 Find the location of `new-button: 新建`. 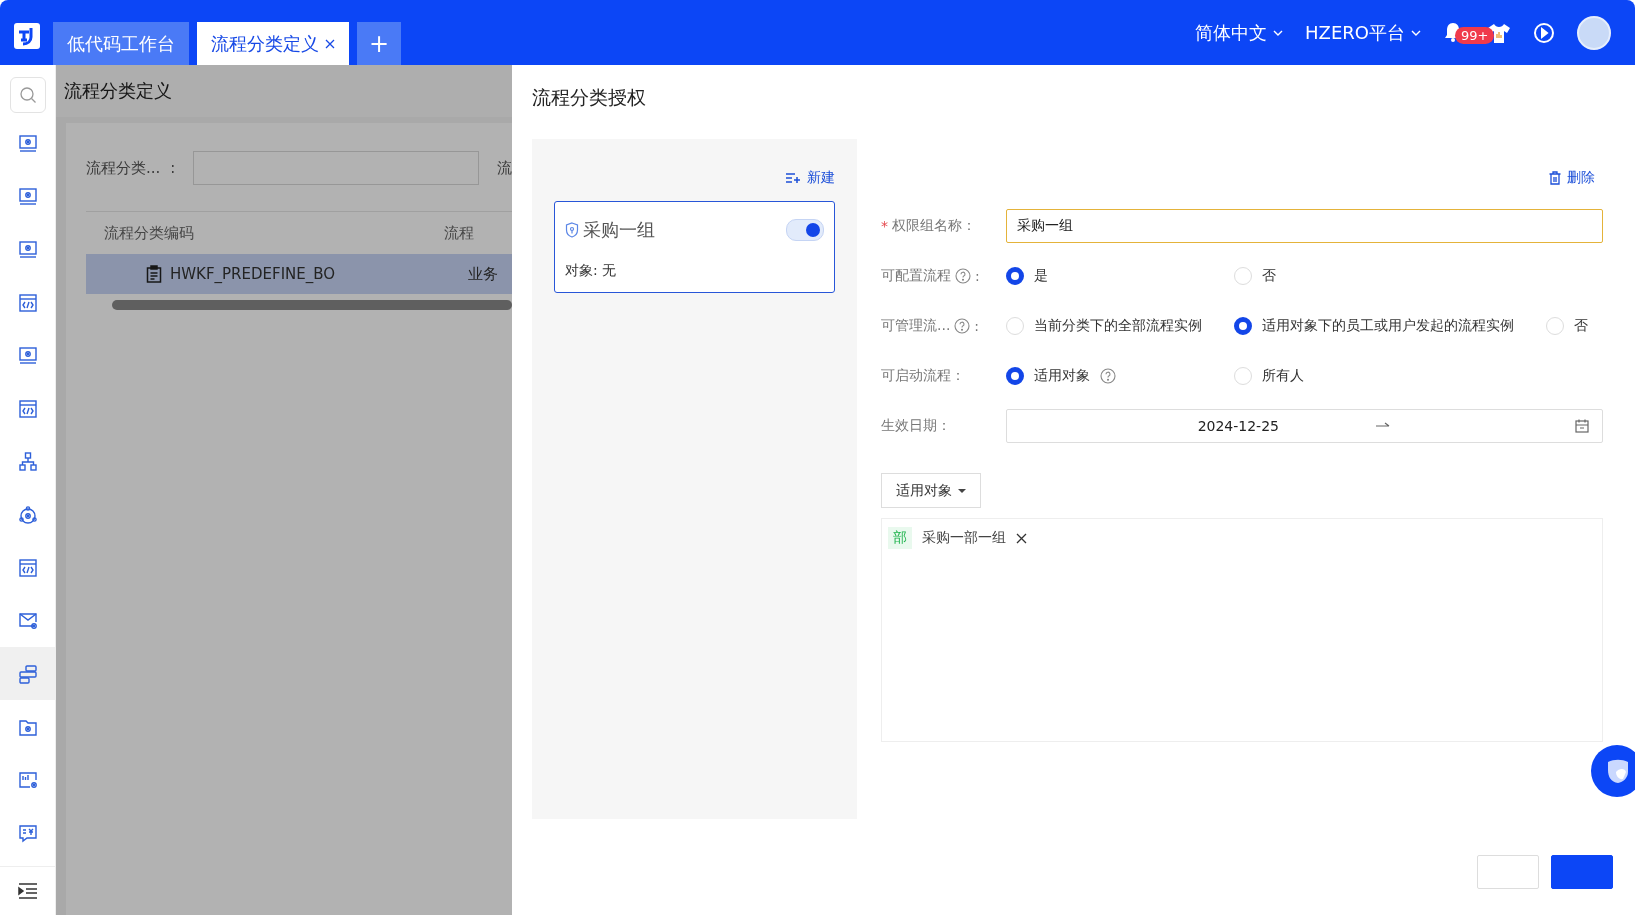

new-button: 新建 is located at coordinates (810, 178).